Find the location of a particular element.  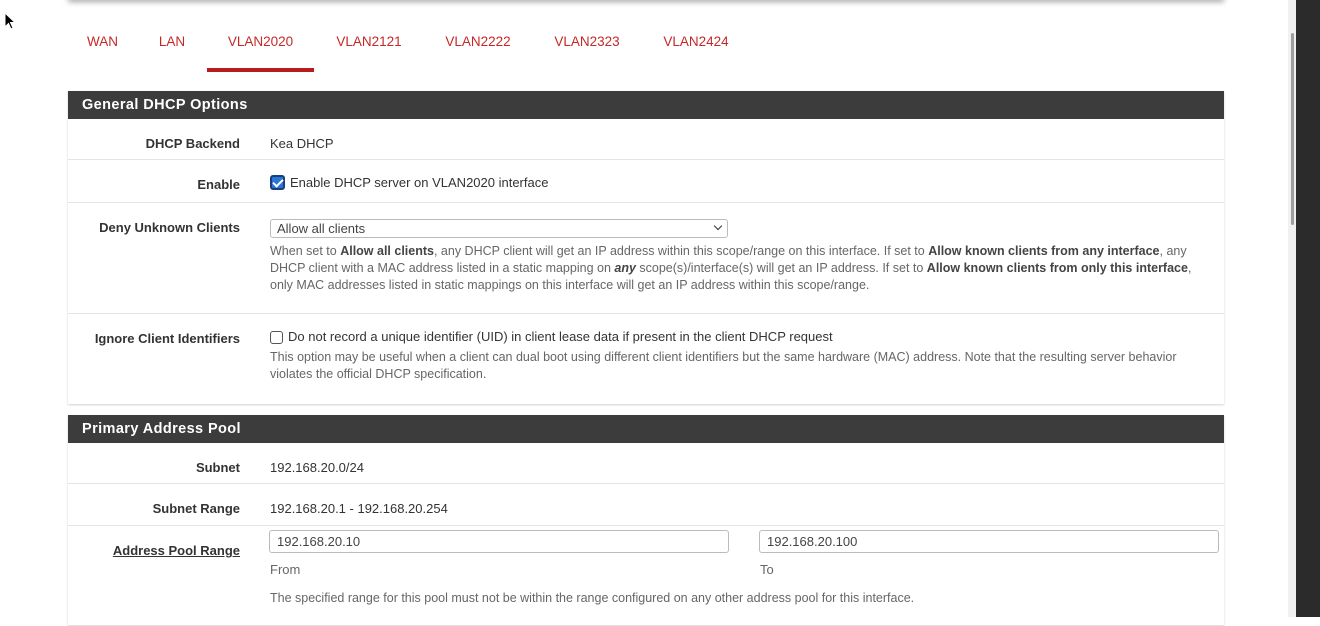

field-label: Subnet is located at coordinates (217, 467).